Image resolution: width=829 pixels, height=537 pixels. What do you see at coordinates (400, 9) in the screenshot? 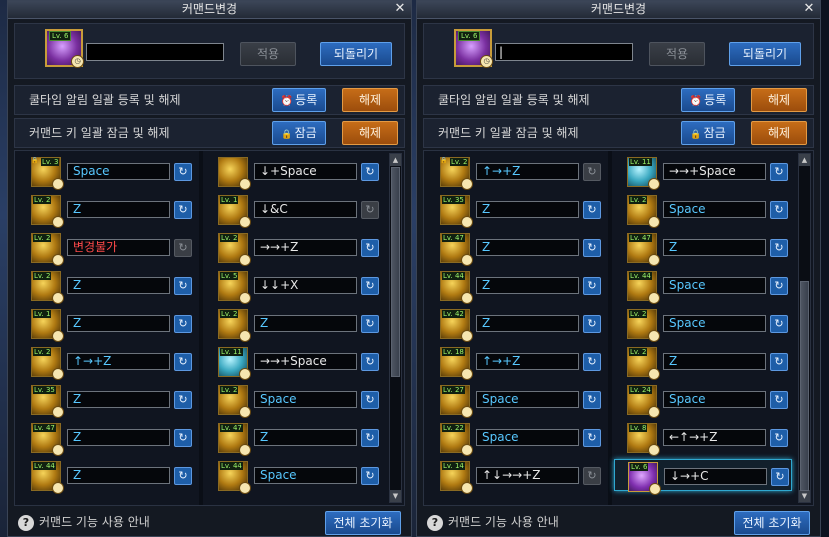
I see `close-icon: ✕` at bounding box center [400, 9].